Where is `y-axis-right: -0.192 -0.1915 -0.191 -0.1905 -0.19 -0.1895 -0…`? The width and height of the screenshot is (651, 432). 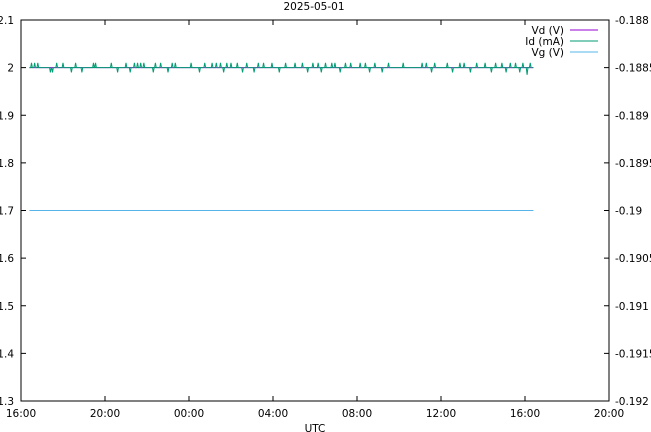 y-axis-right: -0.192 -0.1915 -0.191 -0.1905 -0.19 -0.1895 -0… is located at coordinates (627, 211).